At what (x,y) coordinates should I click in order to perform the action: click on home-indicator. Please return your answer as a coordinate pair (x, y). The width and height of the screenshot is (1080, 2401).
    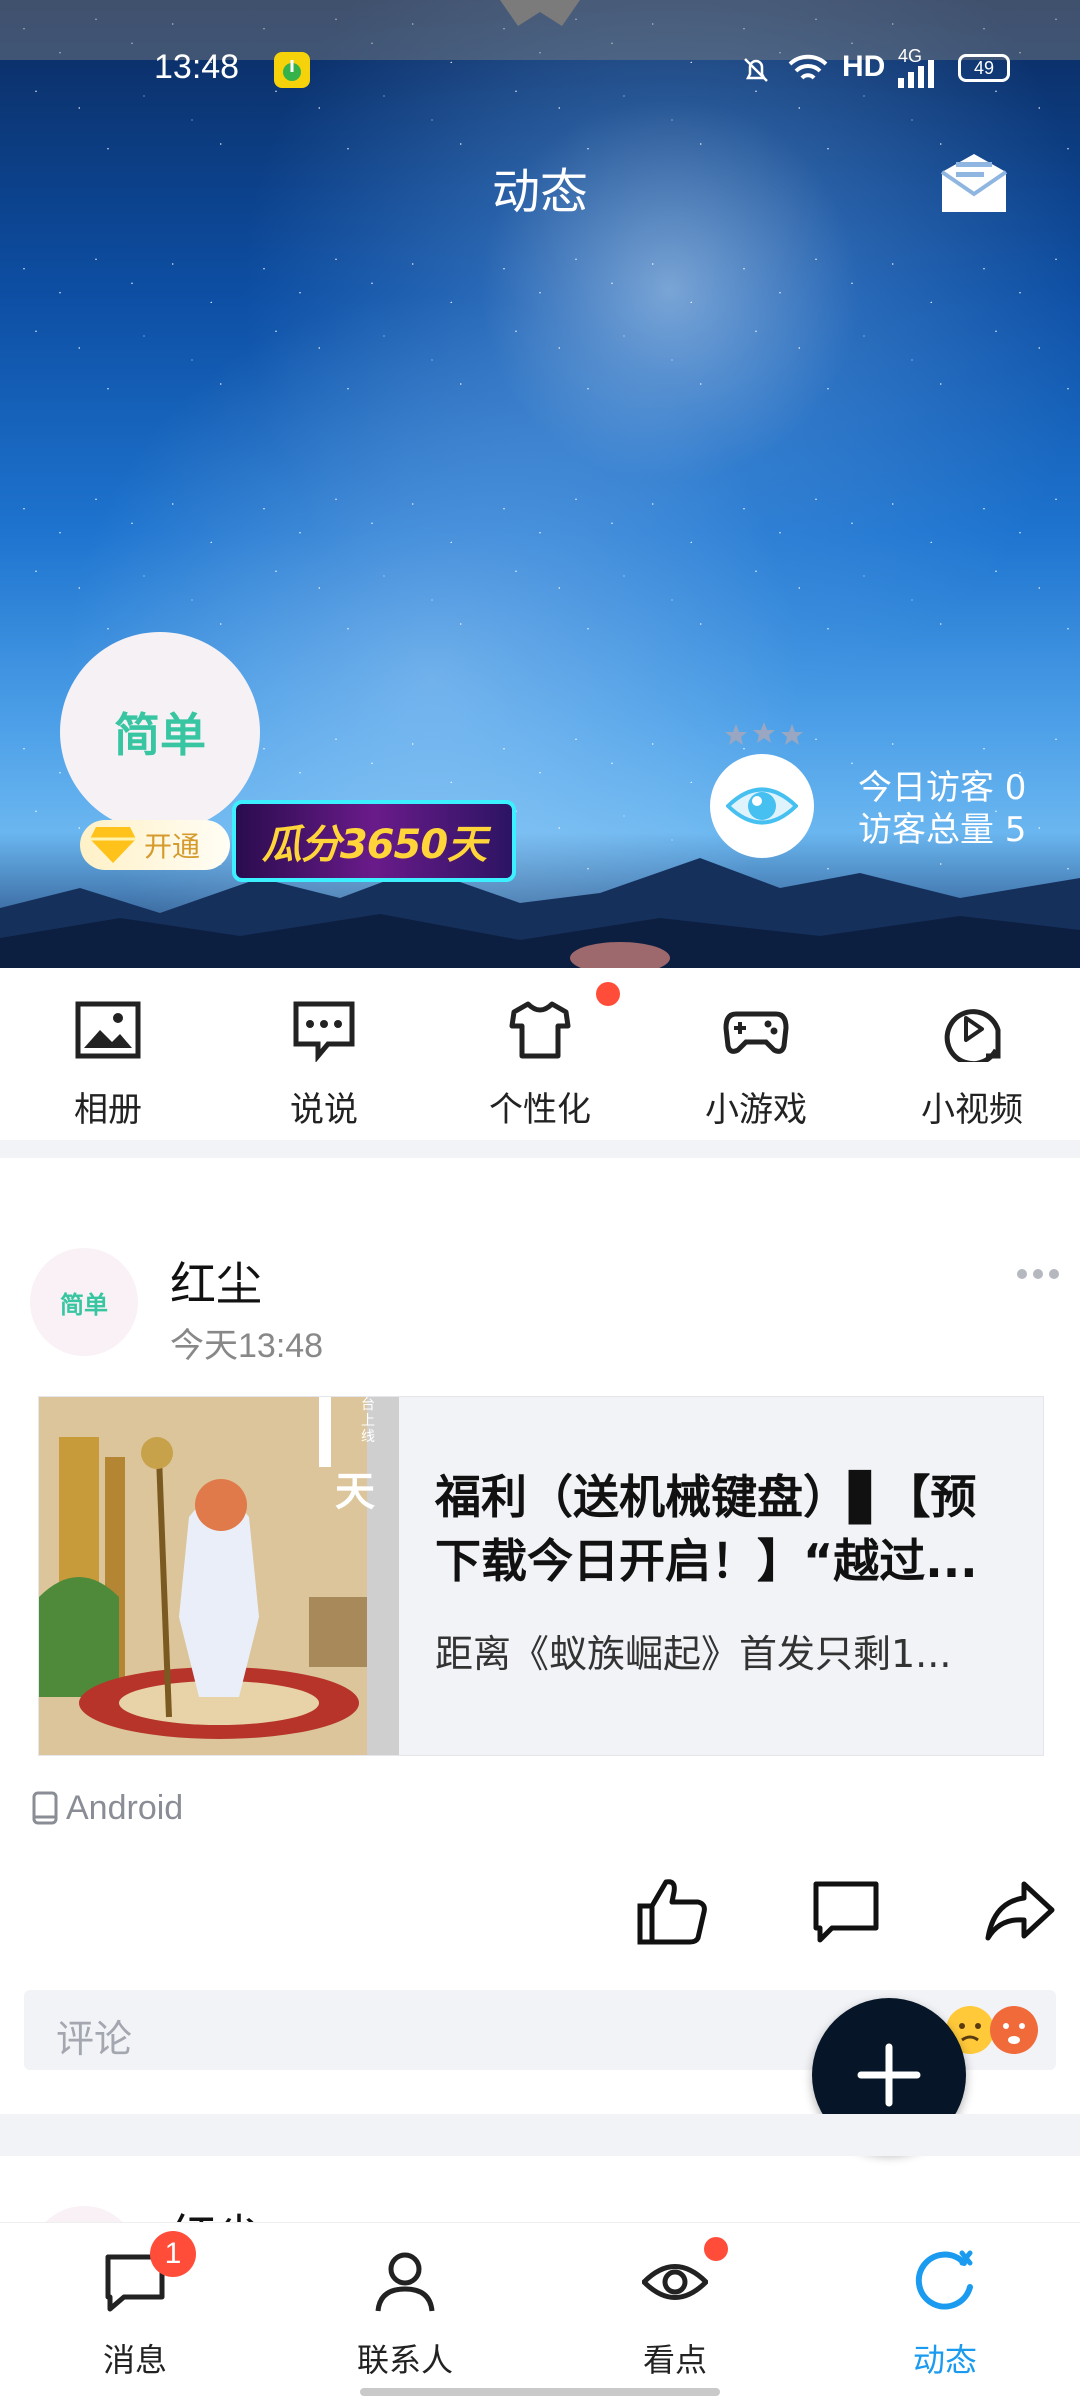
    Looking at the image, I should click on (540, 2392).